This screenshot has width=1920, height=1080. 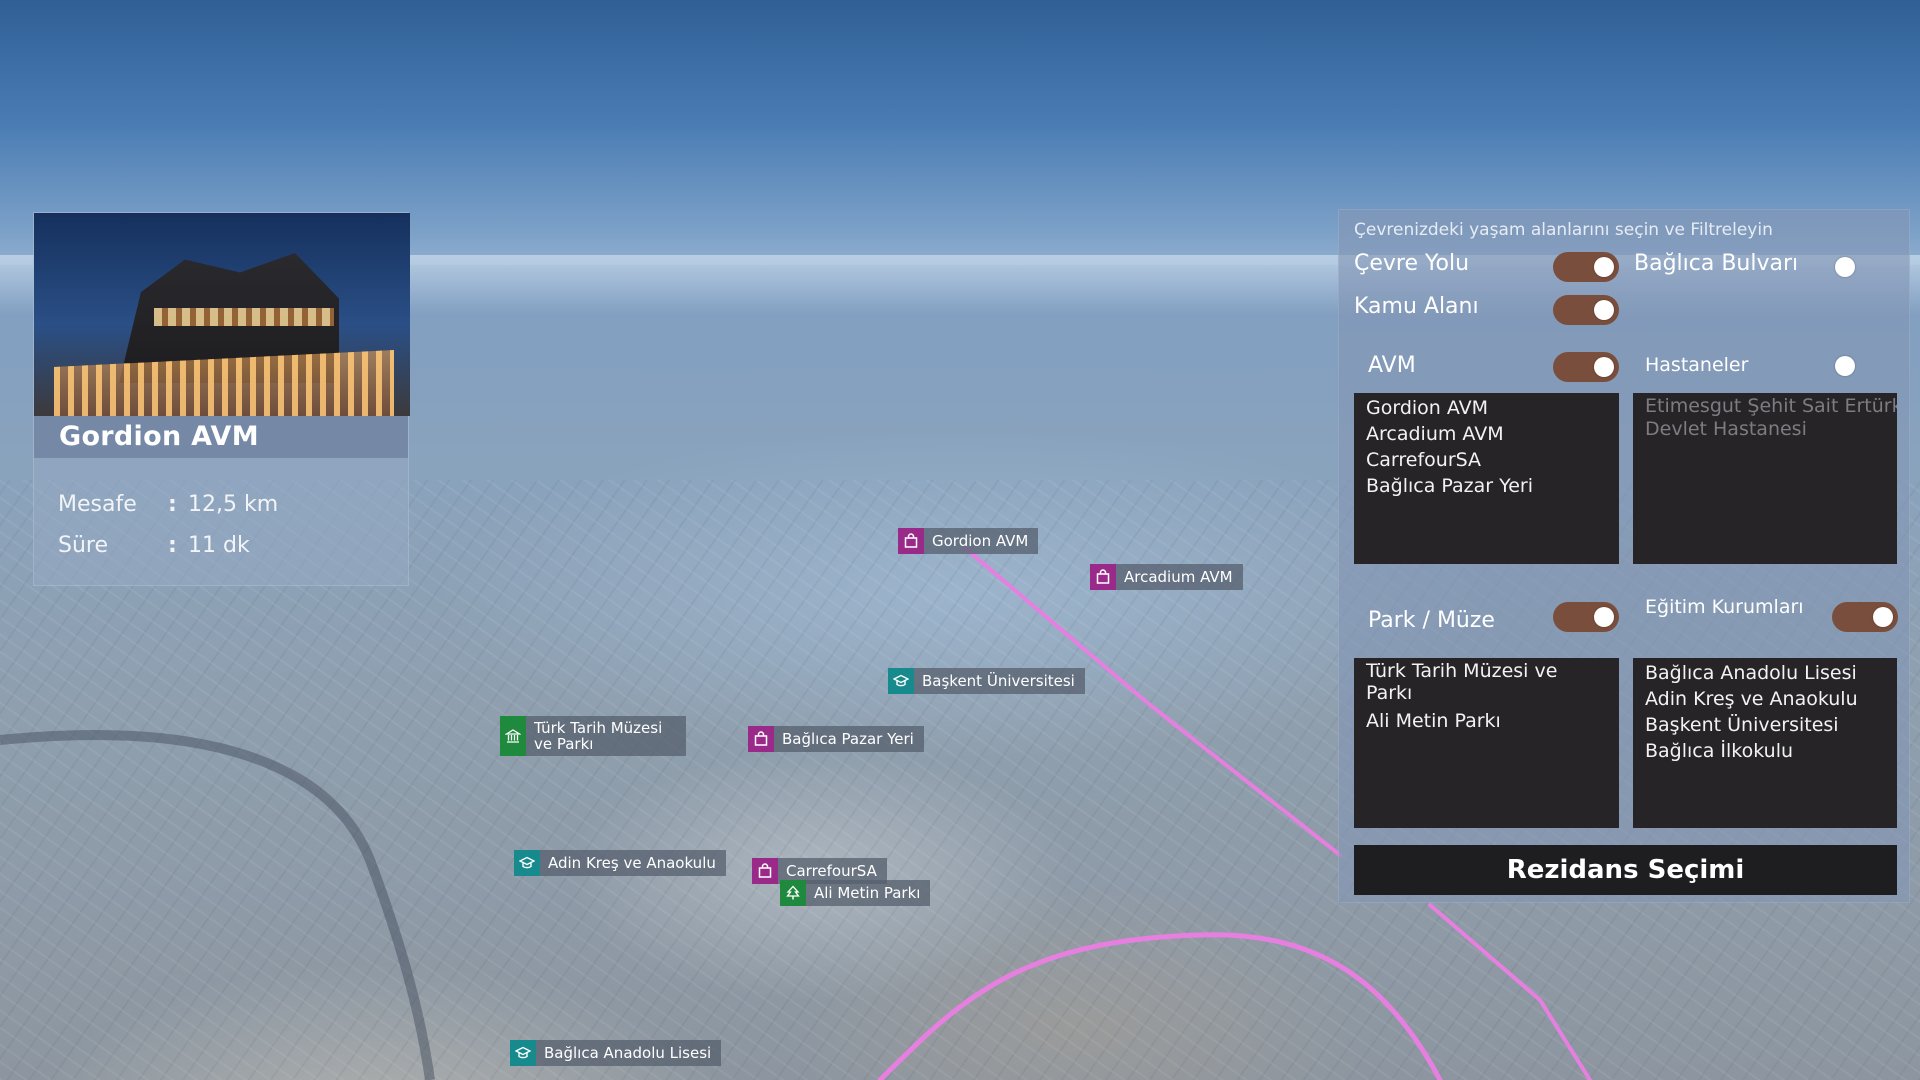 I want to click on map-marker-baglica-anadolu-lisesi: Bağlıca Anadolu Lisesi, so click(x=616, y=1053).